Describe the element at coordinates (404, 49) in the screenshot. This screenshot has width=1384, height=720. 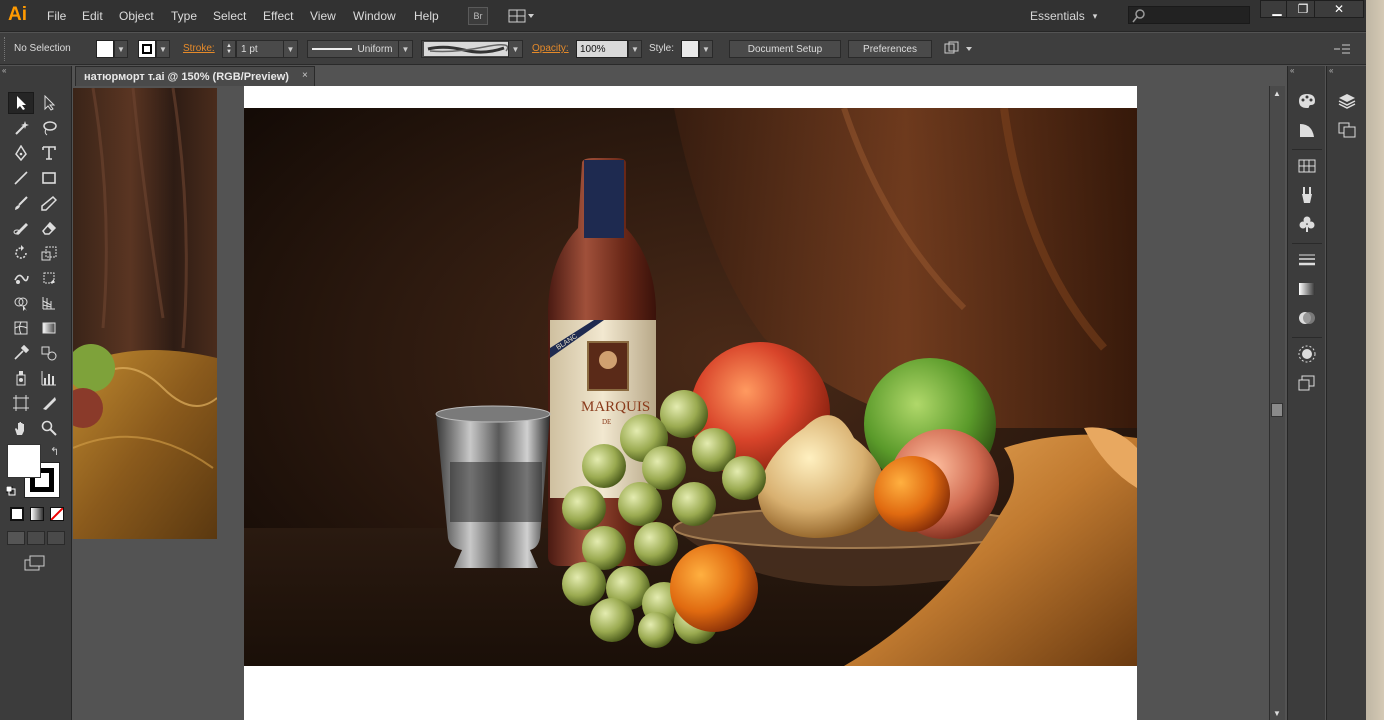
I see `chevron-down-icon: ▼` at that location.